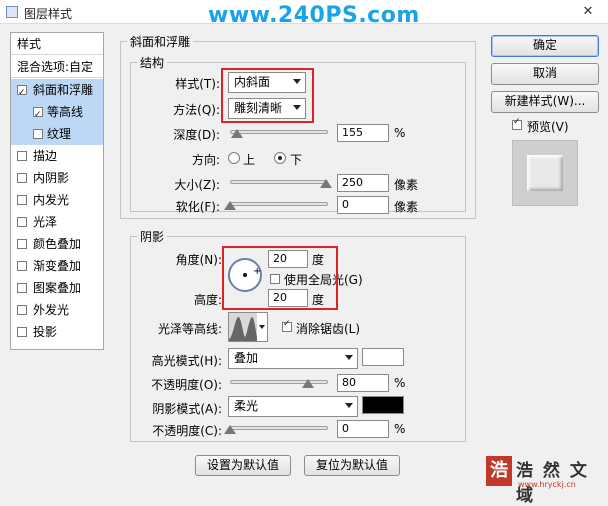 The image size is (608, 506). Describe the element at coordinates (65, 112) in the screenshot. I see `style-list-item-label: 等高线` at that location.